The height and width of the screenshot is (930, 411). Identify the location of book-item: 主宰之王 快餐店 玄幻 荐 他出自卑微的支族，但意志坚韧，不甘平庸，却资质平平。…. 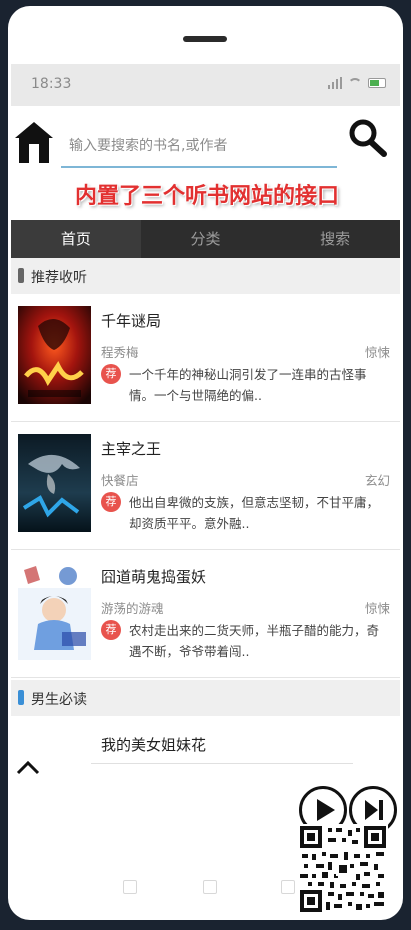
(205, 486).